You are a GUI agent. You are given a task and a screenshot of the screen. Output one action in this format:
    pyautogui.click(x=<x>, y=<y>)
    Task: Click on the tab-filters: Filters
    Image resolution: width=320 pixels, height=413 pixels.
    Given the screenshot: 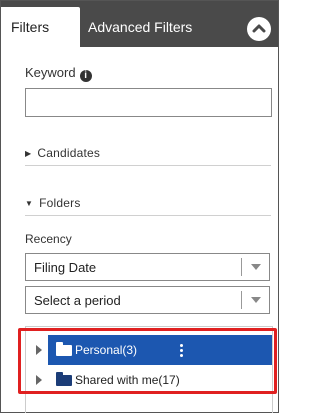 What is the action you would take?
    pyautogui.click(x=40, y=27)
    